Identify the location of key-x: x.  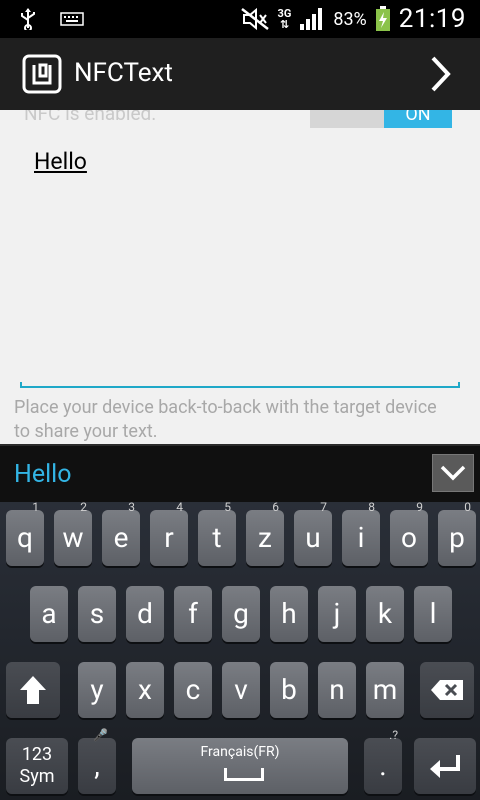
(145, 690).